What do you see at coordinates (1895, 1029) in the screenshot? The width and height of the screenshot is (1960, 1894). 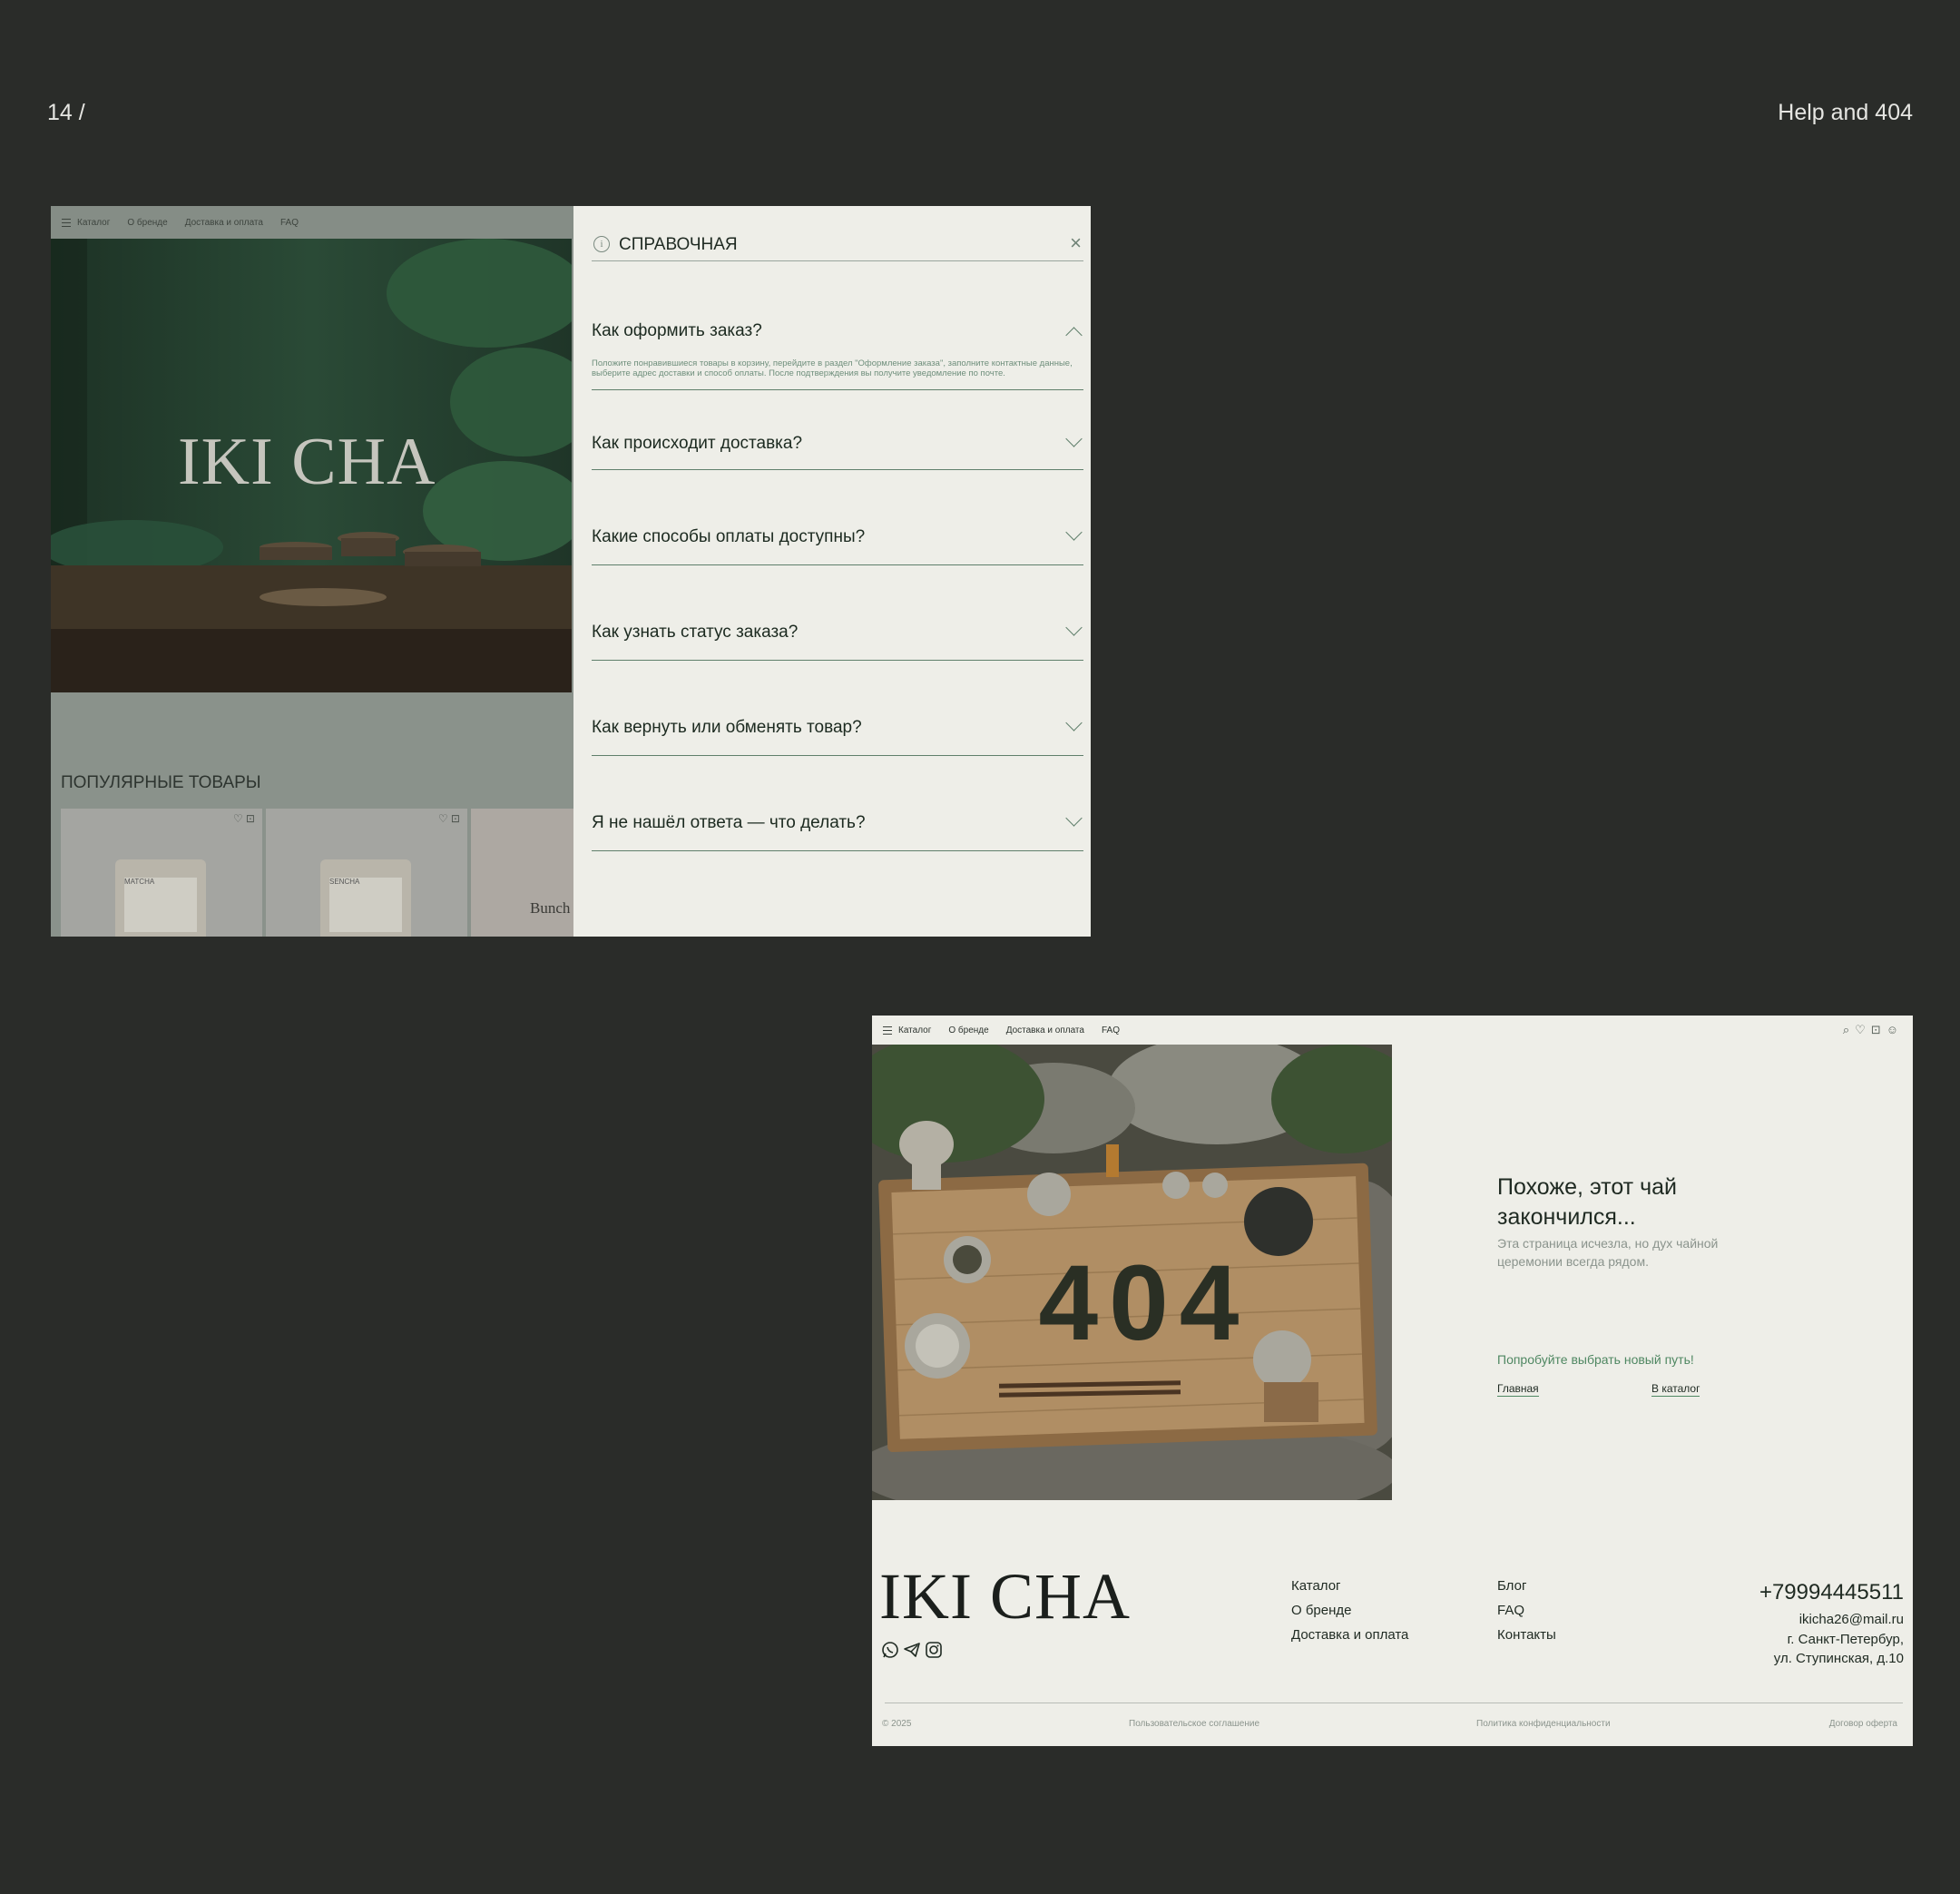 I see `user-icon: ☺` at bounding box center [1895, 1029].